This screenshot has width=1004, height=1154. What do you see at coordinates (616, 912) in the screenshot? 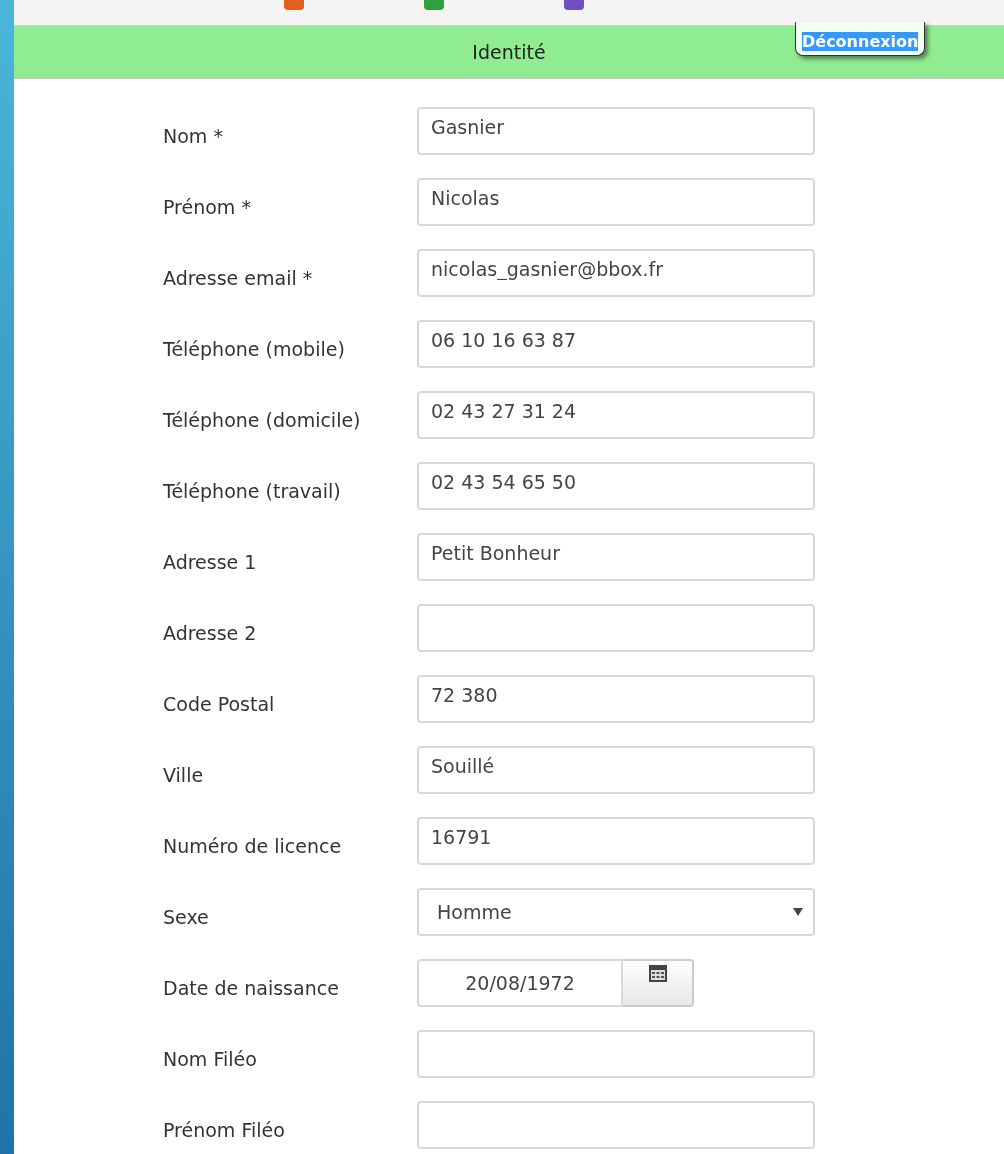
I see `select-field: Homme` at bounding box center [616, 912].